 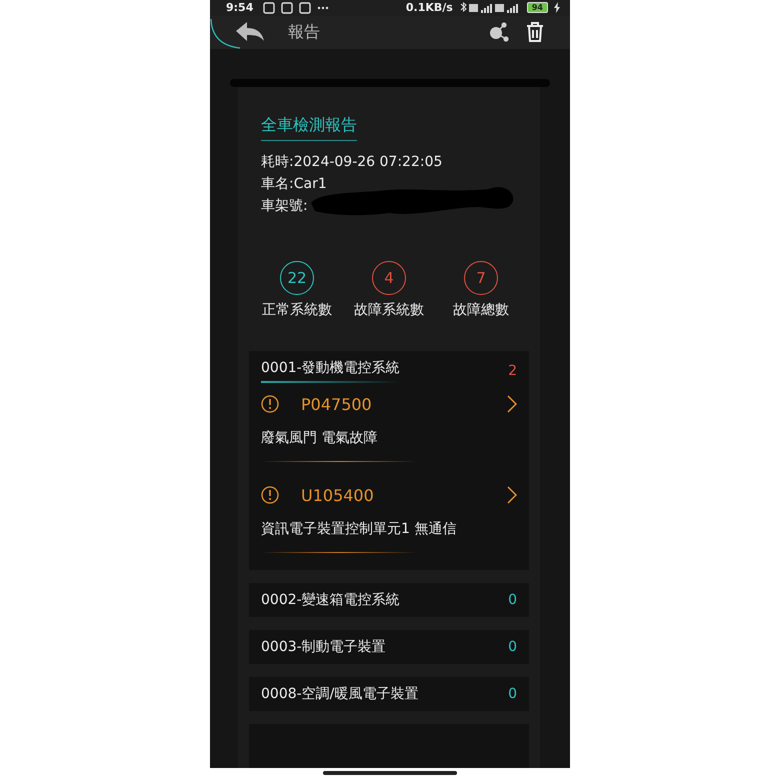 I want to click on fault-description: 資訊電子裝置控制單元1 無通信, so click(x=359, y=529).